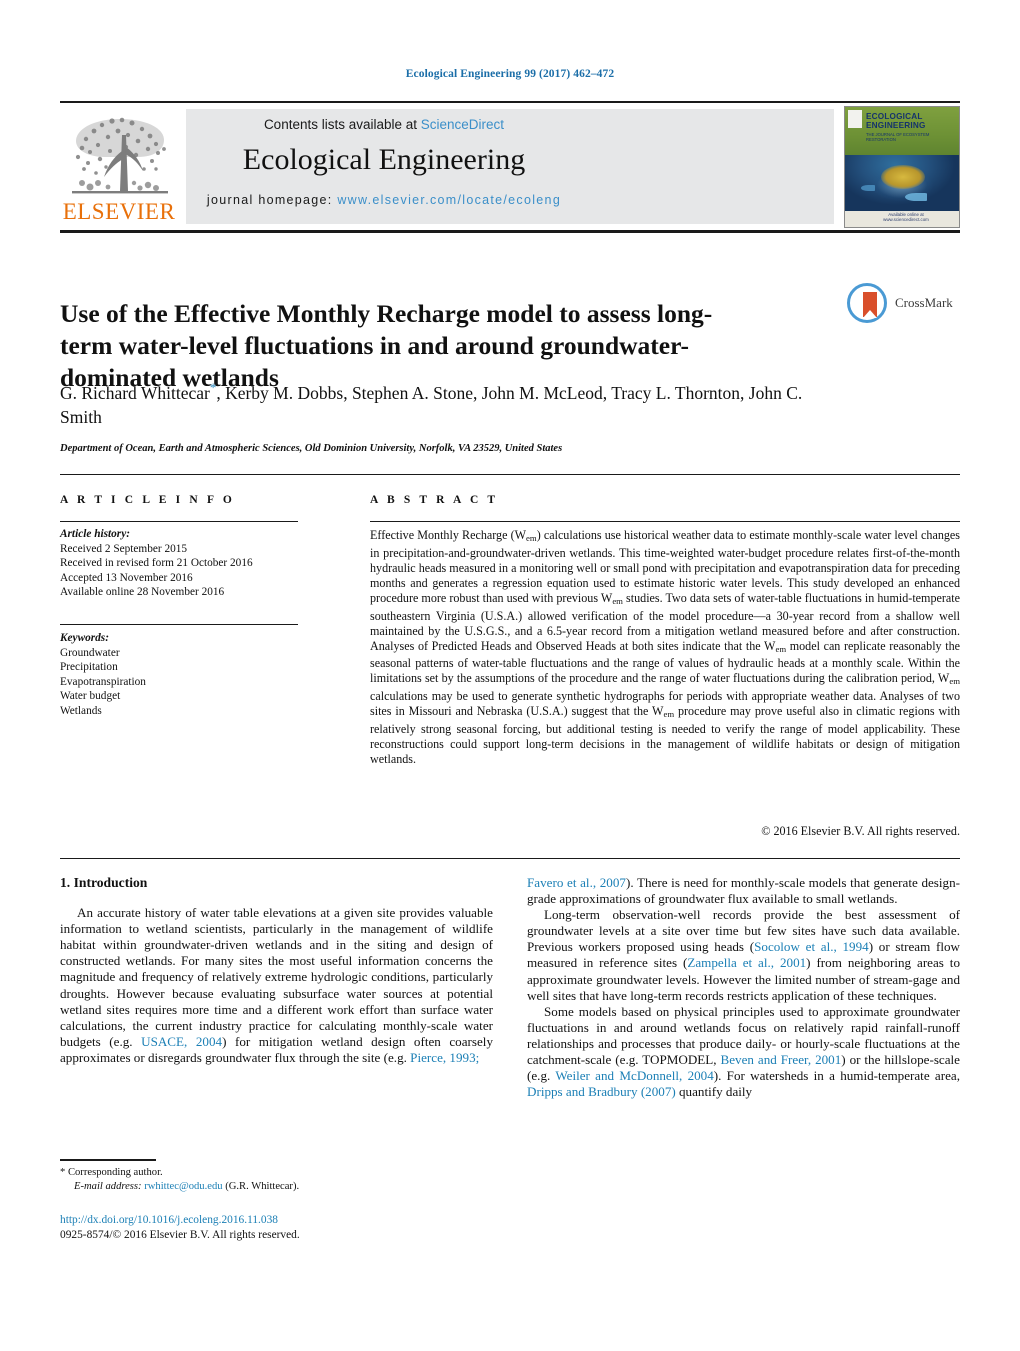  I want to click on keywords-label: Keywords:, so click(84, 638).